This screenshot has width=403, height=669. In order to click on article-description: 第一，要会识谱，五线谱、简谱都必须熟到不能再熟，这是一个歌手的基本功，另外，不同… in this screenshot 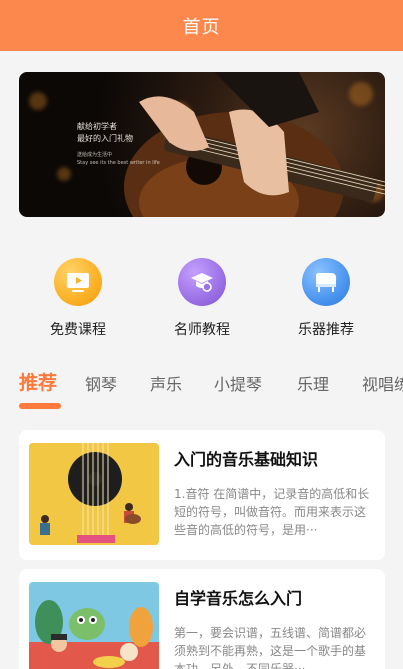, I will do `click(270, 647)`.